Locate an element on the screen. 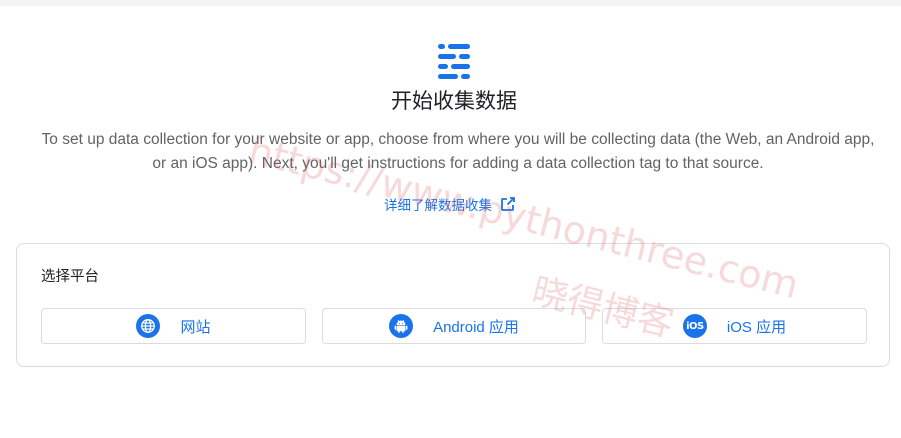 The image size is (901, 438). learn-more-link: 详细了解数据收集 is located at coordinates (450, 204).